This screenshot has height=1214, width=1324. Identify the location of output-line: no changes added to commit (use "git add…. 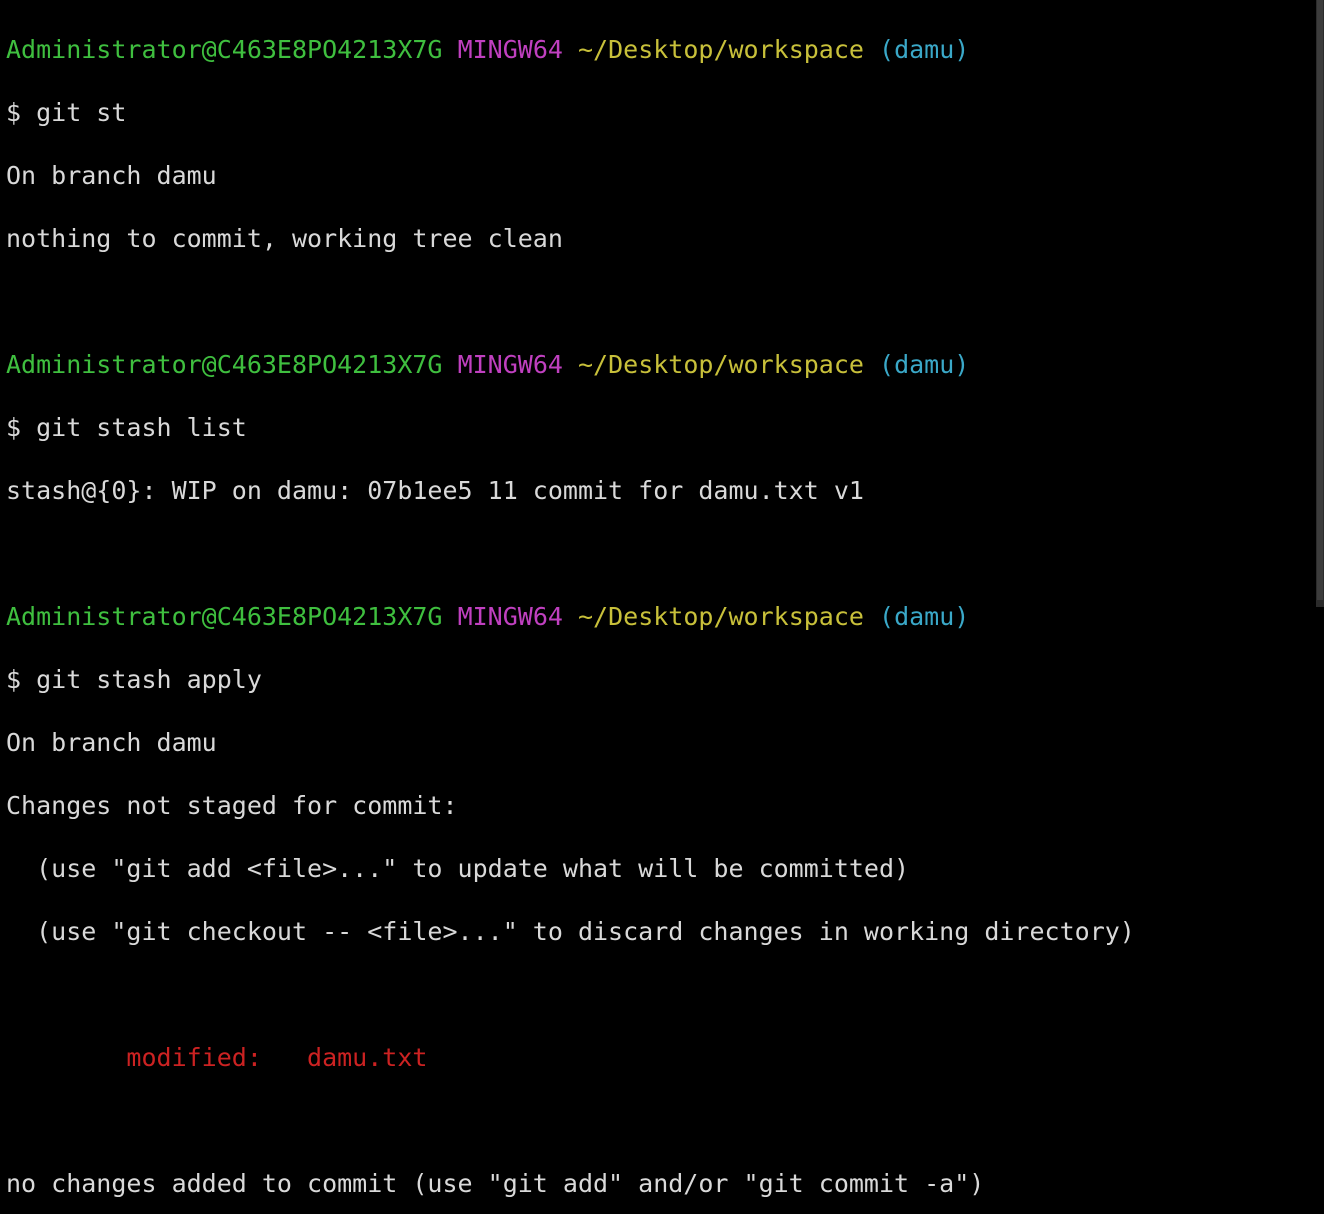
(495, 1183).